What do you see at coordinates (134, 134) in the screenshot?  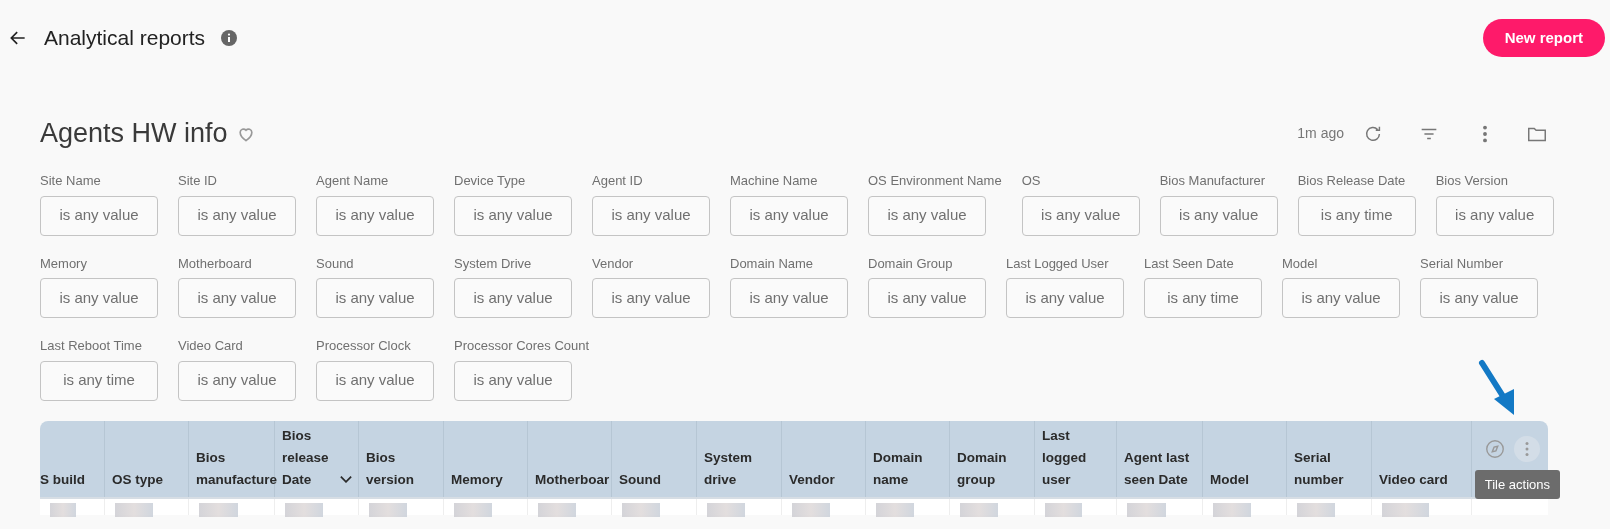 I see `report-title: Agents HW info` at bounding box center [134, 134].